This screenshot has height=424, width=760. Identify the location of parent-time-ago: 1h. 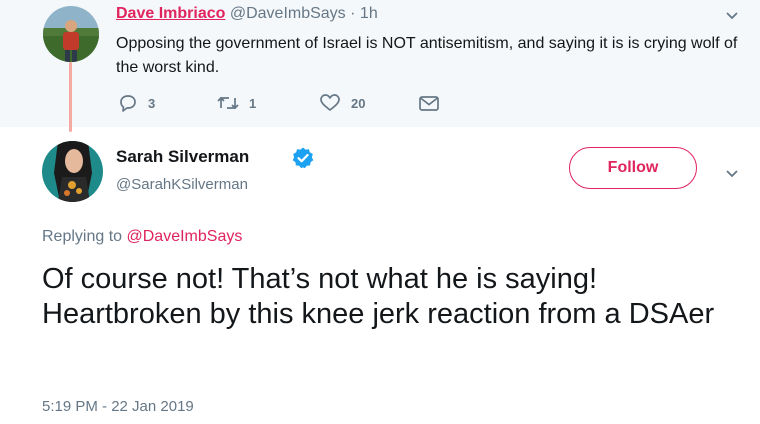
(369, 13).